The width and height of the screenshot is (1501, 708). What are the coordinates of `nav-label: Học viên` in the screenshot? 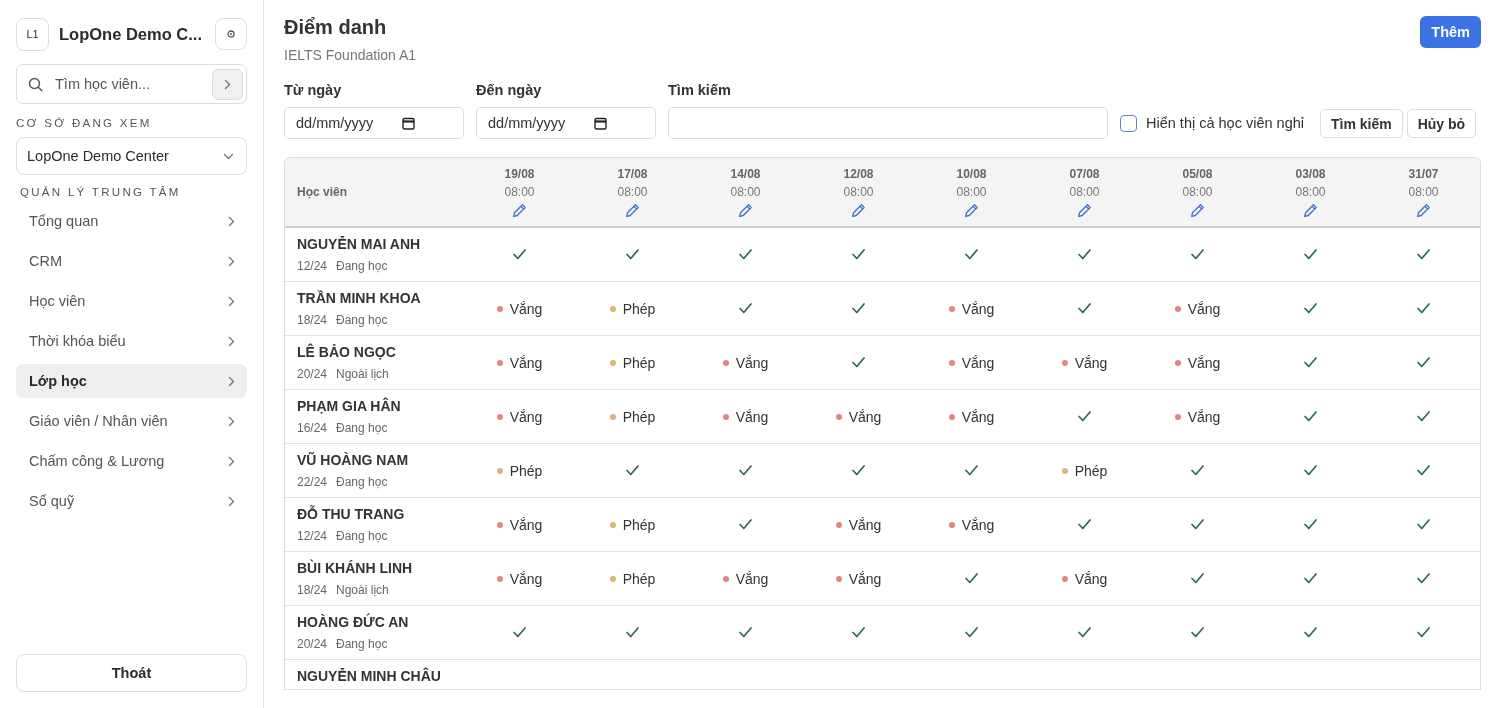 It's located at (57, 301).